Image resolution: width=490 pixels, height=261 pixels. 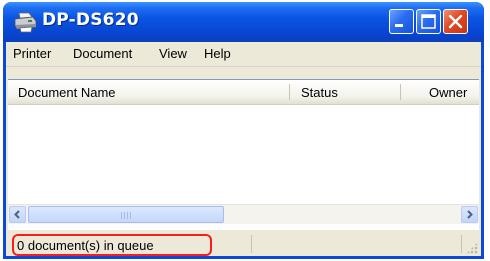 I want to click on scroll-thumb, so click(x=126, y=214).